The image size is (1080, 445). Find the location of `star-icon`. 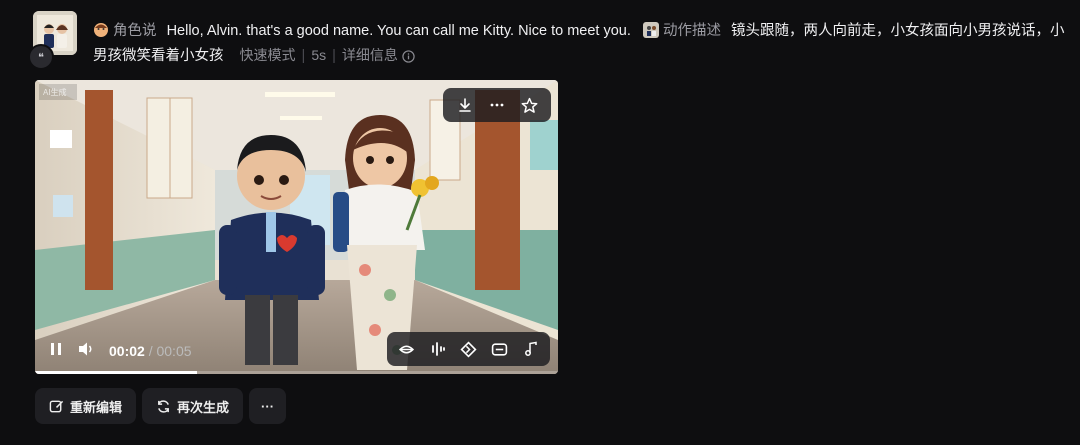

star-icon is located at coordinates (529, 105).